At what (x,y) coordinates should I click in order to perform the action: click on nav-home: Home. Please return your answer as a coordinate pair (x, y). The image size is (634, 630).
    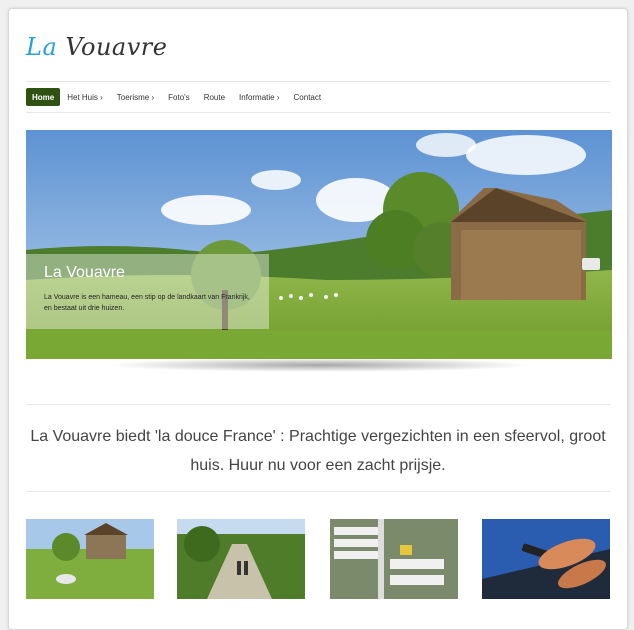
    Looking at the image, I should click on (43, 97).